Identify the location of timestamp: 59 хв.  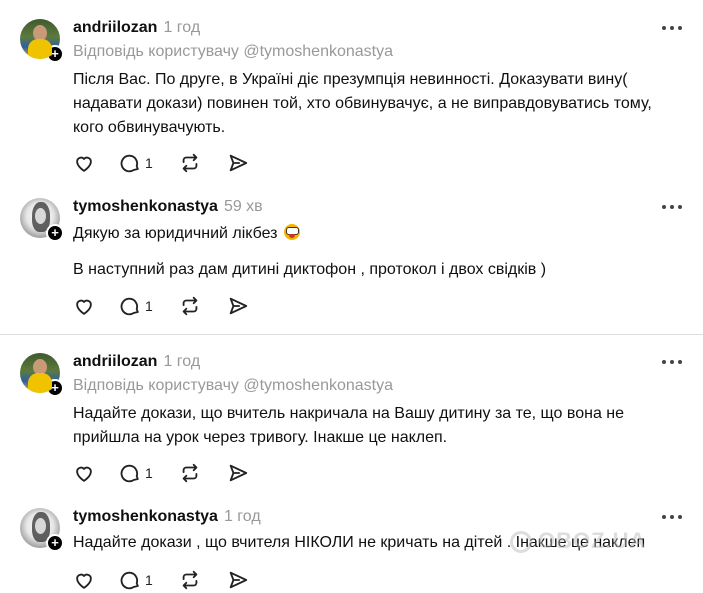
(243, 206).